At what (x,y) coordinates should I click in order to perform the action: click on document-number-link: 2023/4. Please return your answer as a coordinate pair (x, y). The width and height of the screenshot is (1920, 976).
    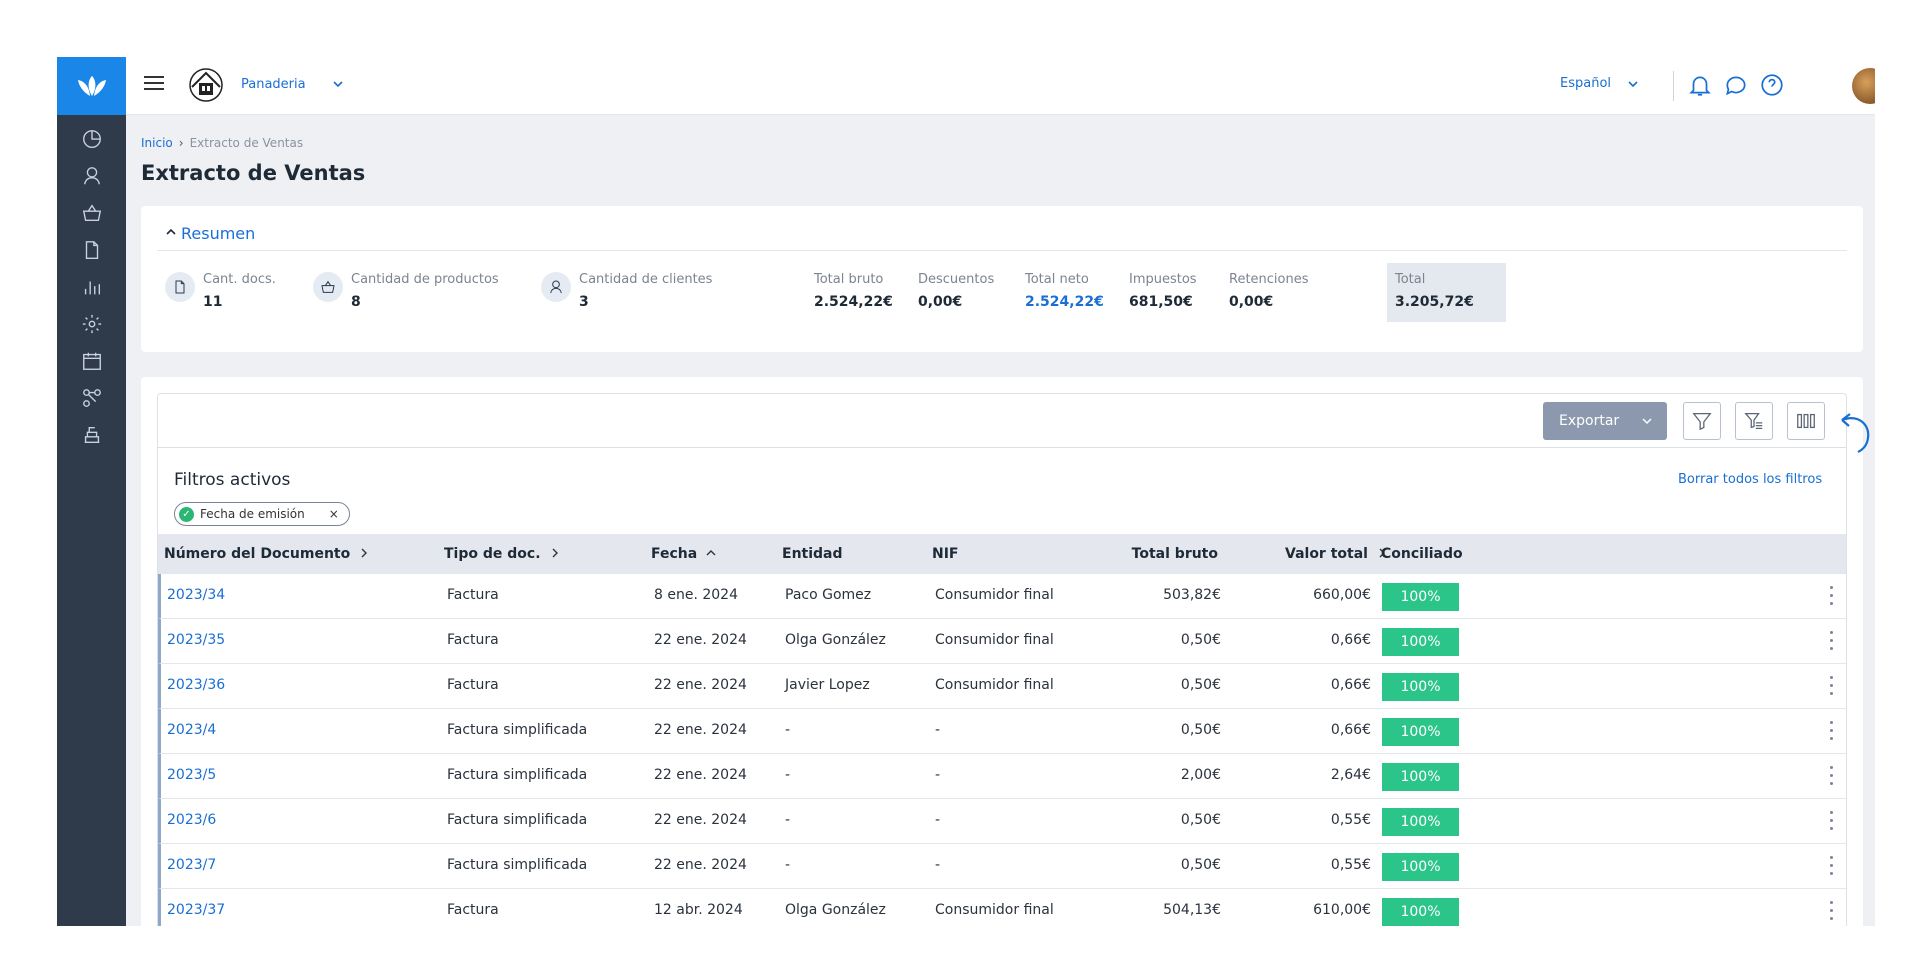
    Looking at the image, I should click on (191, 730).